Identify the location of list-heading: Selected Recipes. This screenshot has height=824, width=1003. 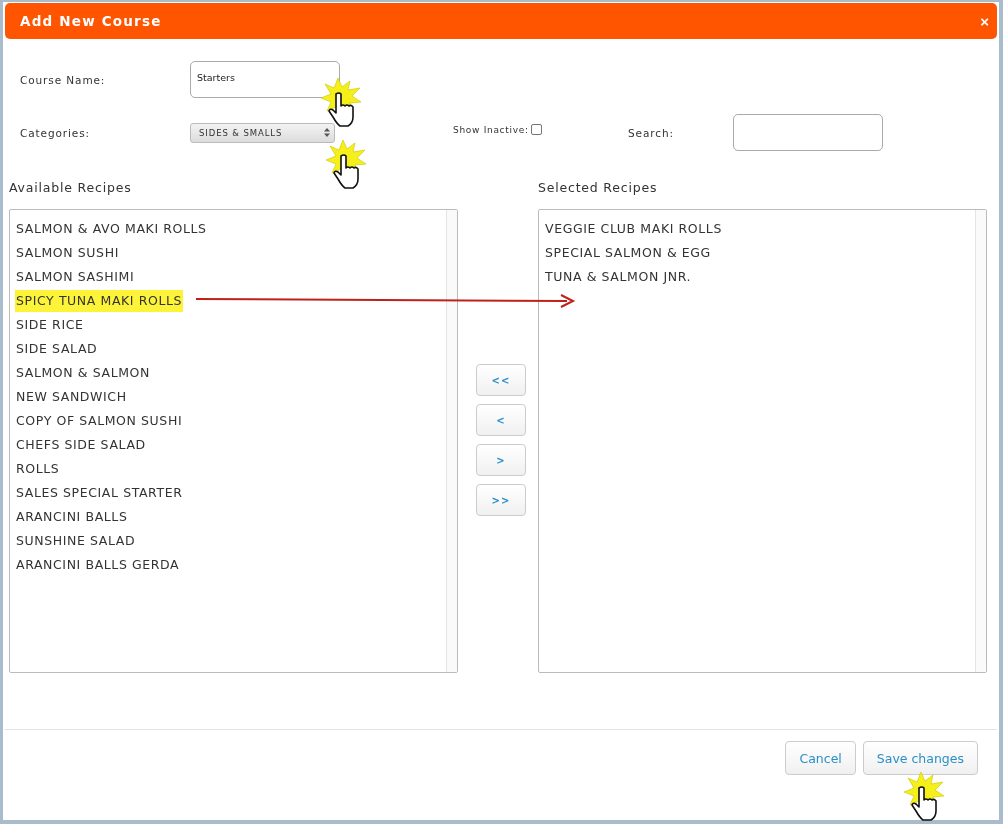
(598, 187).